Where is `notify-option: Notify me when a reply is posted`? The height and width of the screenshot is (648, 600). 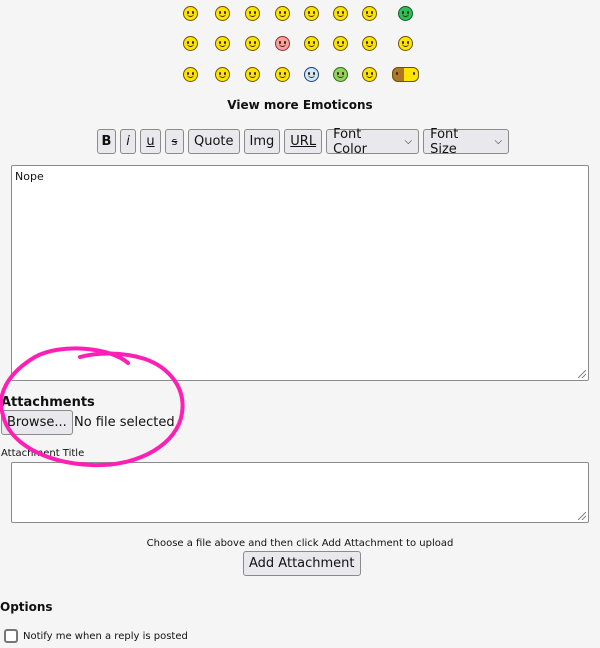
notify-option: Notify me when a reply is posted is located at coordinates (96, 636).